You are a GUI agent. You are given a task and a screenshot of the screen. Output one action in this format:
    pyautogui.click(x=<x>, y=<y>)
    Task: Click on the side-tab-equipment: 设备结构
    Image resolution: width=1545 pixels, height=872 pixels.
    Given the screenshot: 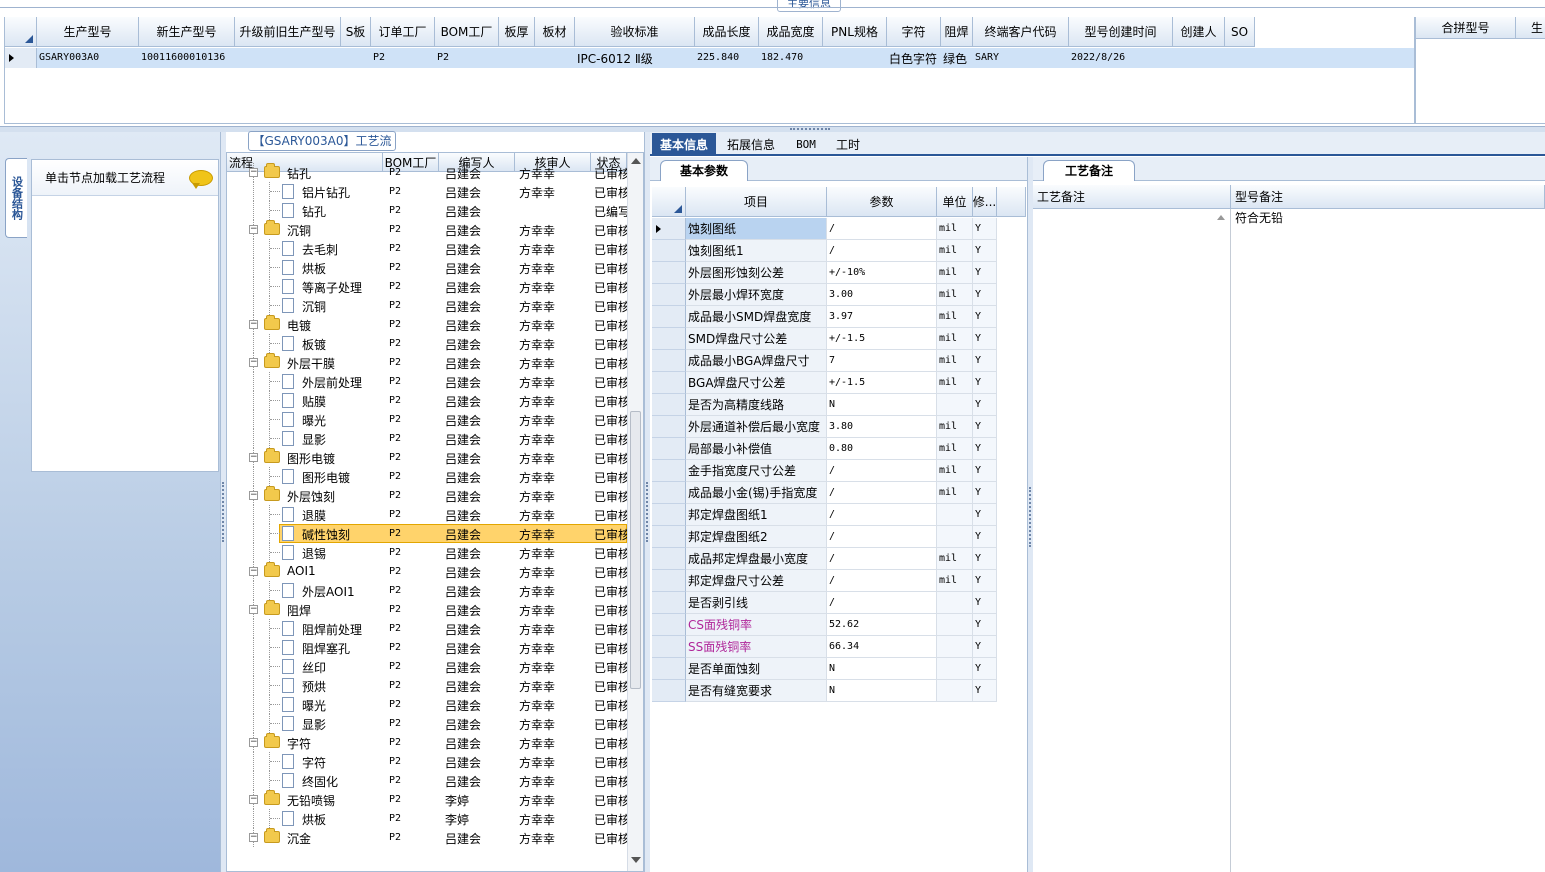 What is the action you would take?
    pyautogui.click(x=16, y=198)
    